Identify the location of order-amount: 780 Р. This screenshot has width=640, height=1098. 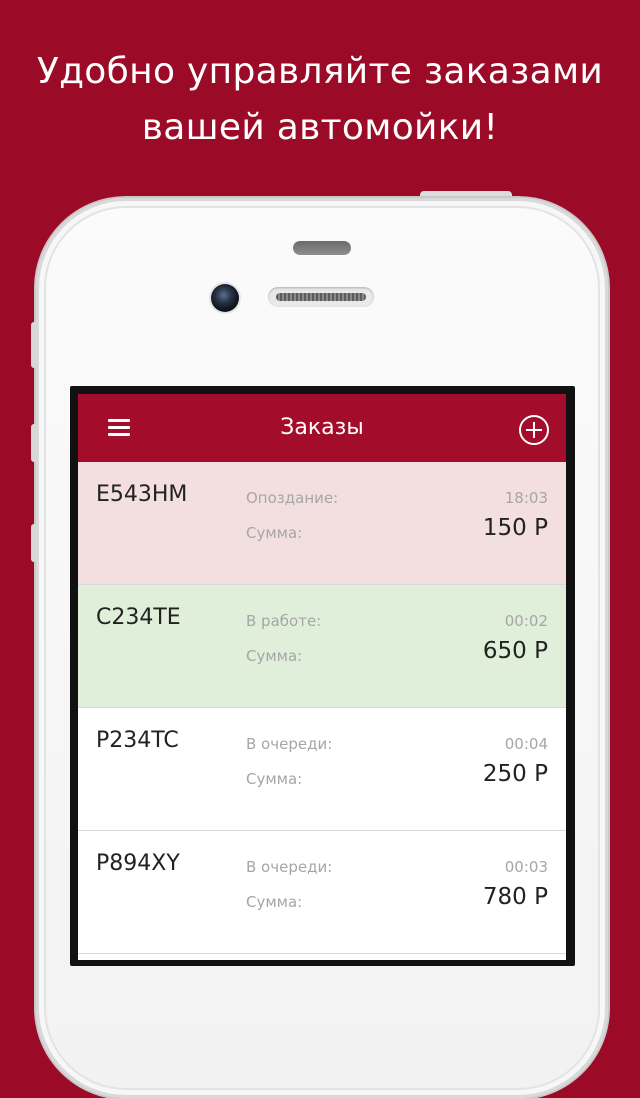
(515, 897).